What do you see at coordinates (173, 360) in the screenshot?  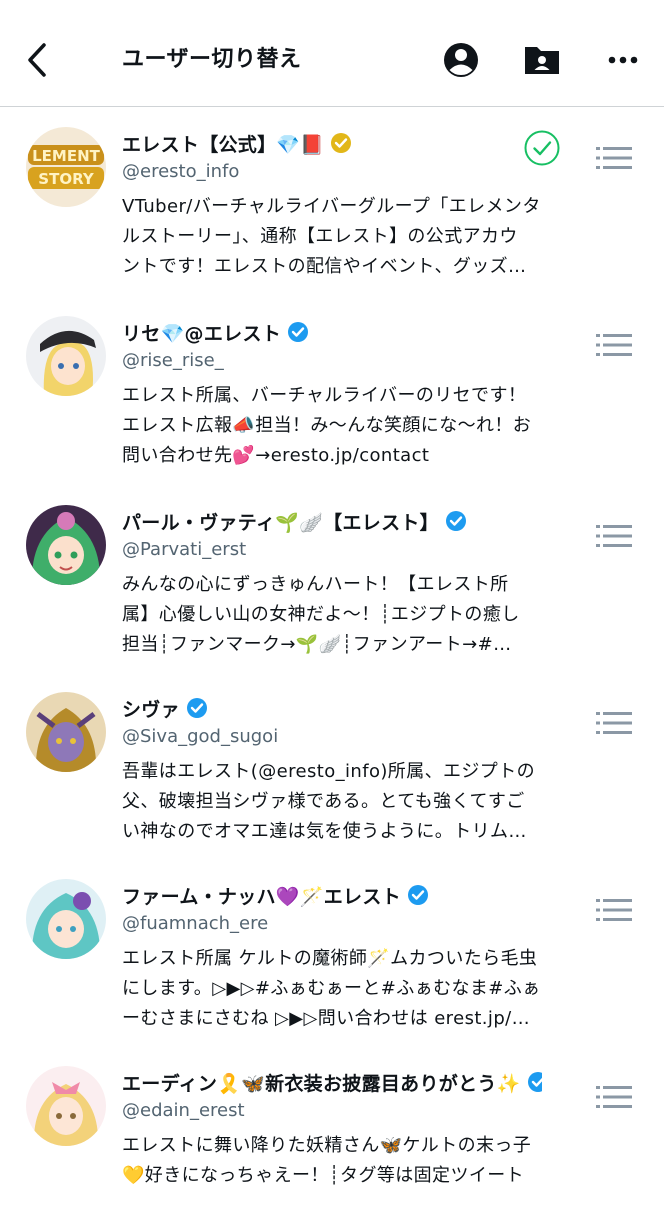 I see `user-handle: @rise_rise_` at bounding box center [173, 360].